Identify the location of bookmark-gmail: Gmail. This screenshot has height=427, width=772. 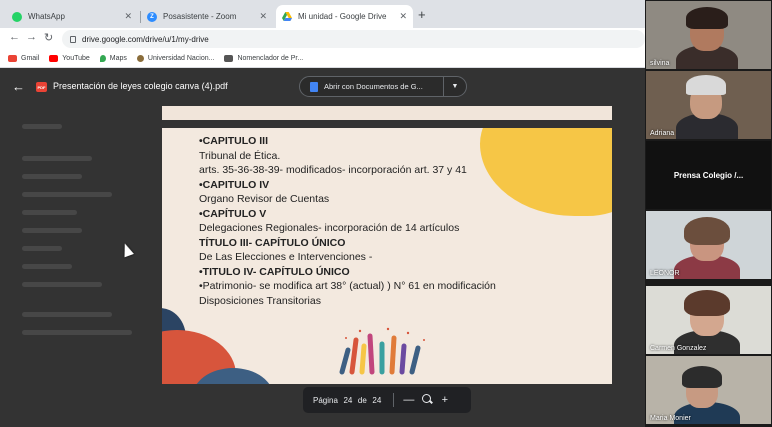
(23, 58).